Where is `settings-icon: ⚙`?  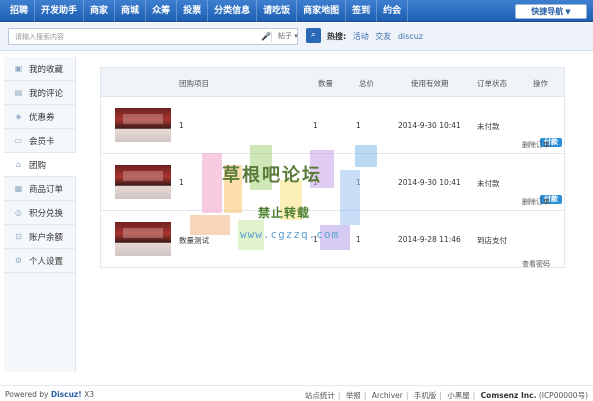
settings-icon: ⚙ is located at coordinates (18, 260).